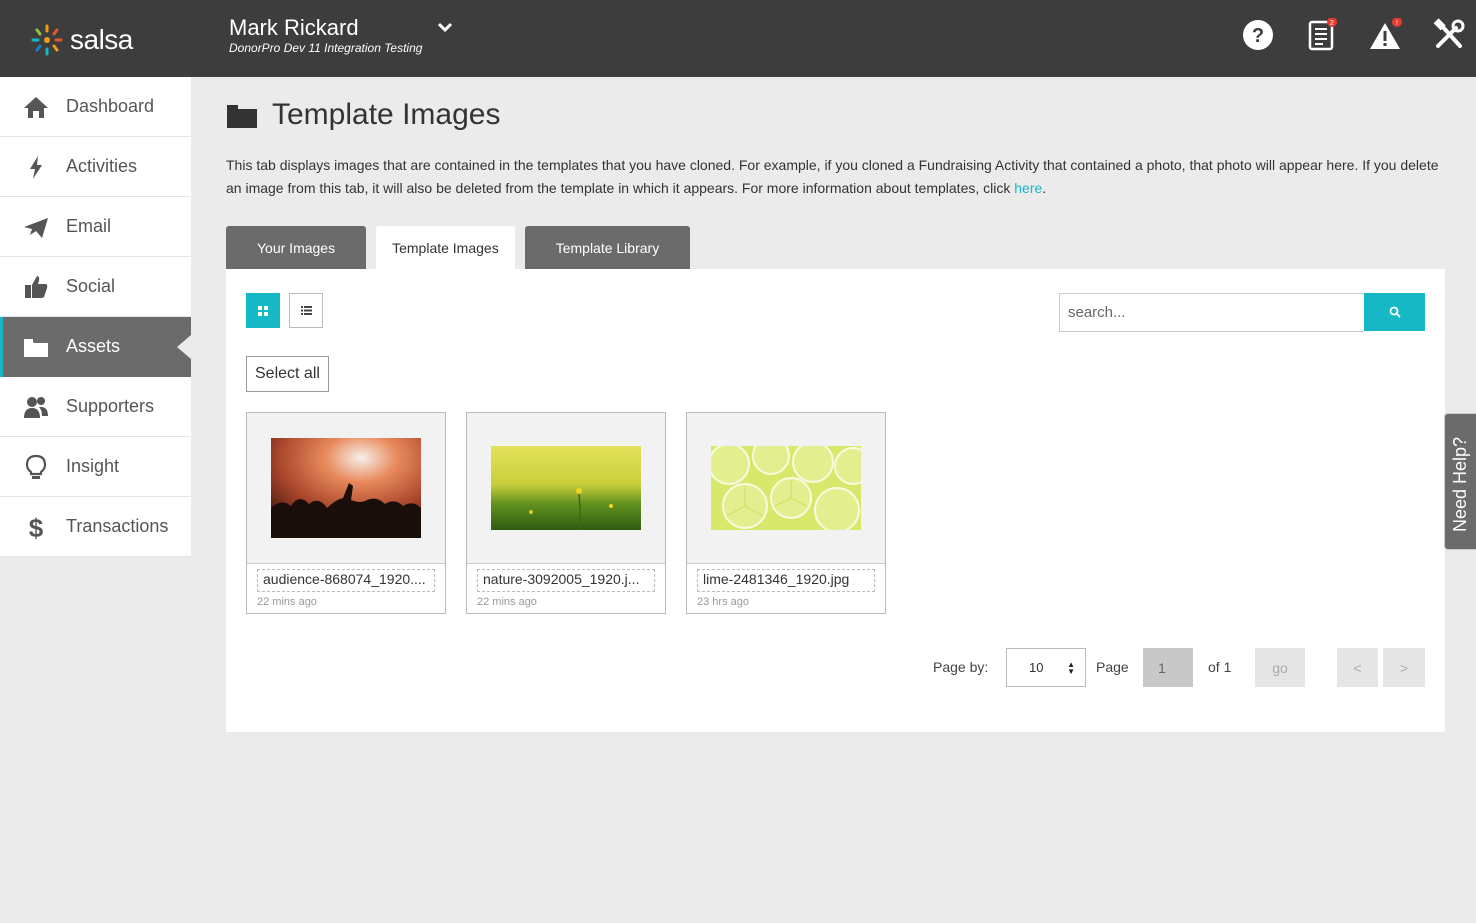 The height and width of the screenshot is (923, 1476). Describe the element at coordinates (1046, 667) in the screenshot. I see `page-size-select: 10 ▲ ▼` at that location.